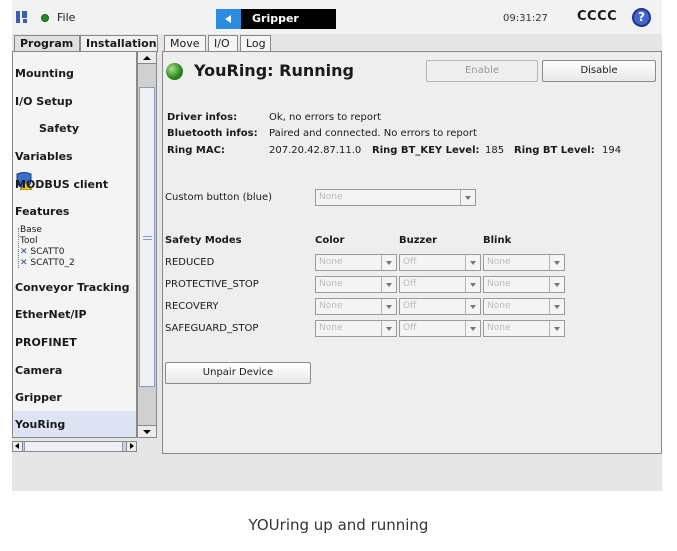  I want to click on tree-guide, so click(18, 248).